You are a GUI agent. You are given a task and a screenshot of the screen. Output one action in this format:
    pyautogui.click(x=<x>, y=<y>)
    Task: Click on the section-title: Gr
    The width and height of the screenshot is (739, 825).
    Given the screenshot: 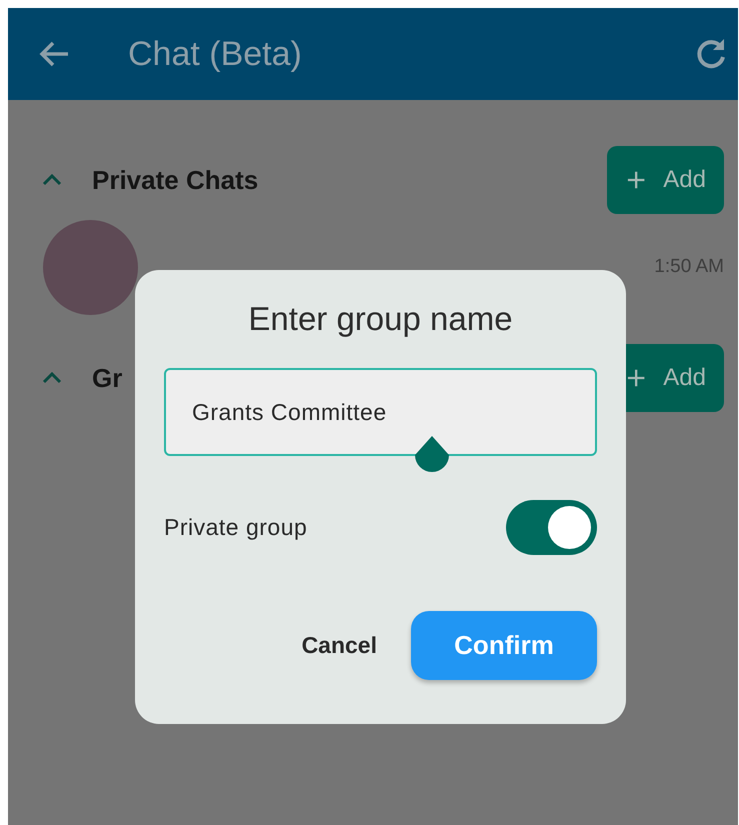 What is the action you would take?
    pyautogui.click(x=108, y=378)
    